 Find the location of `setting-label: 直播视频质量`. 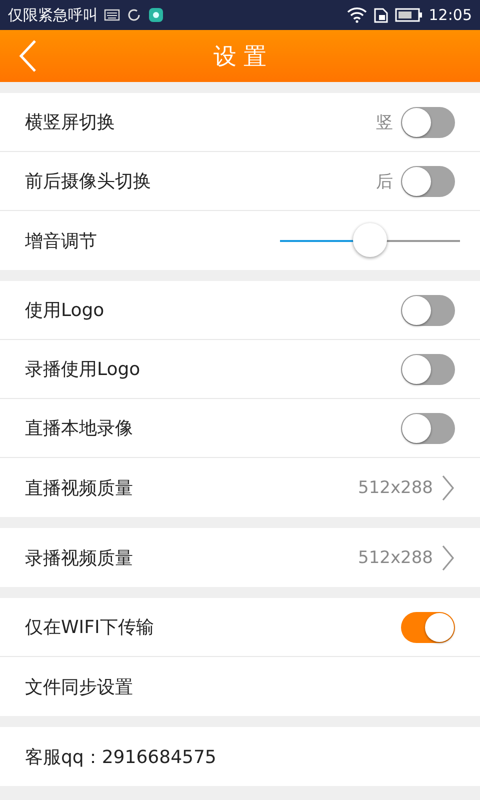

setting-label: 直播视频质量 is located at coordinates (79, 488).